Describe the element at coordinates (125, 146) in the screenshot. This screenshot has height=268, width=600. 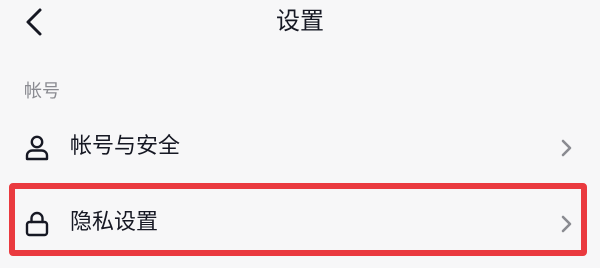
I see `account-security-label: 帐号与安全` at that location.